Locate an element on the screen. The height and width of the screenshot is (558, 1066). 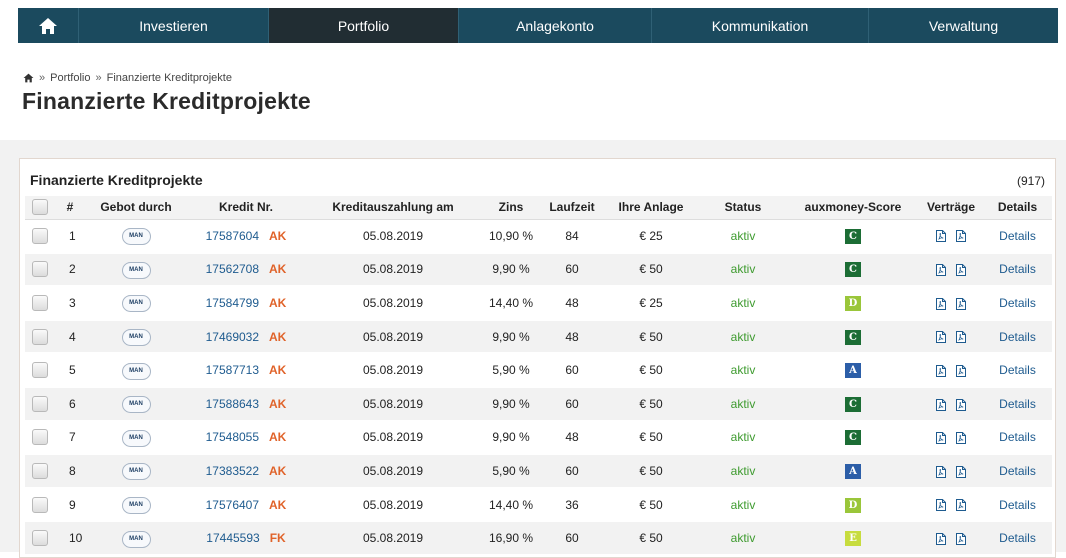
row-number: 9 is located at coordinates (70, 505).